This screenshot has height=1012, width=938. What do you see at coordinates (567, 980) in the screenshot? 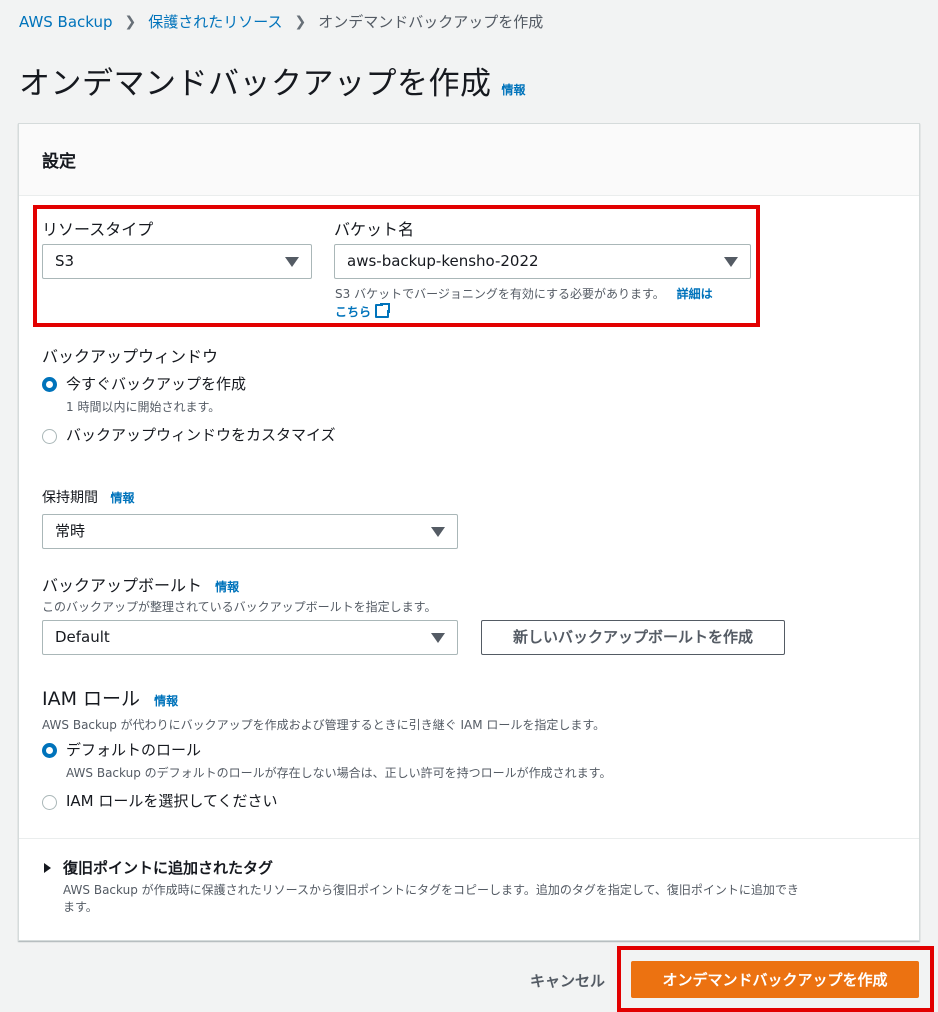
I see `cancel-button: キャンセル` at bounding box center [567, 980].